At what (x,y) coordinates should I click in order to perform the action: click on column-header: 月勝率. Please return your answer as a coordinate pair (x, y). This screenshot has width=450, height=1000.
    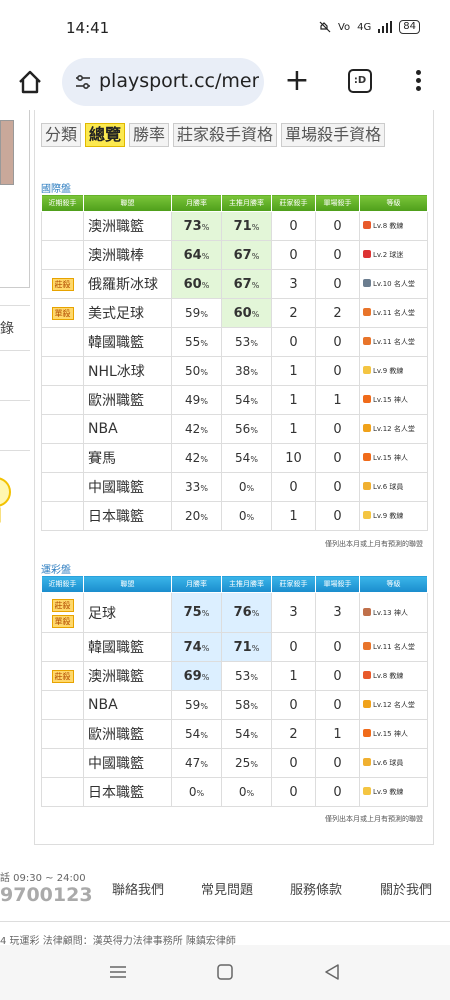
    Looking at the image, I should click on (196, 203).